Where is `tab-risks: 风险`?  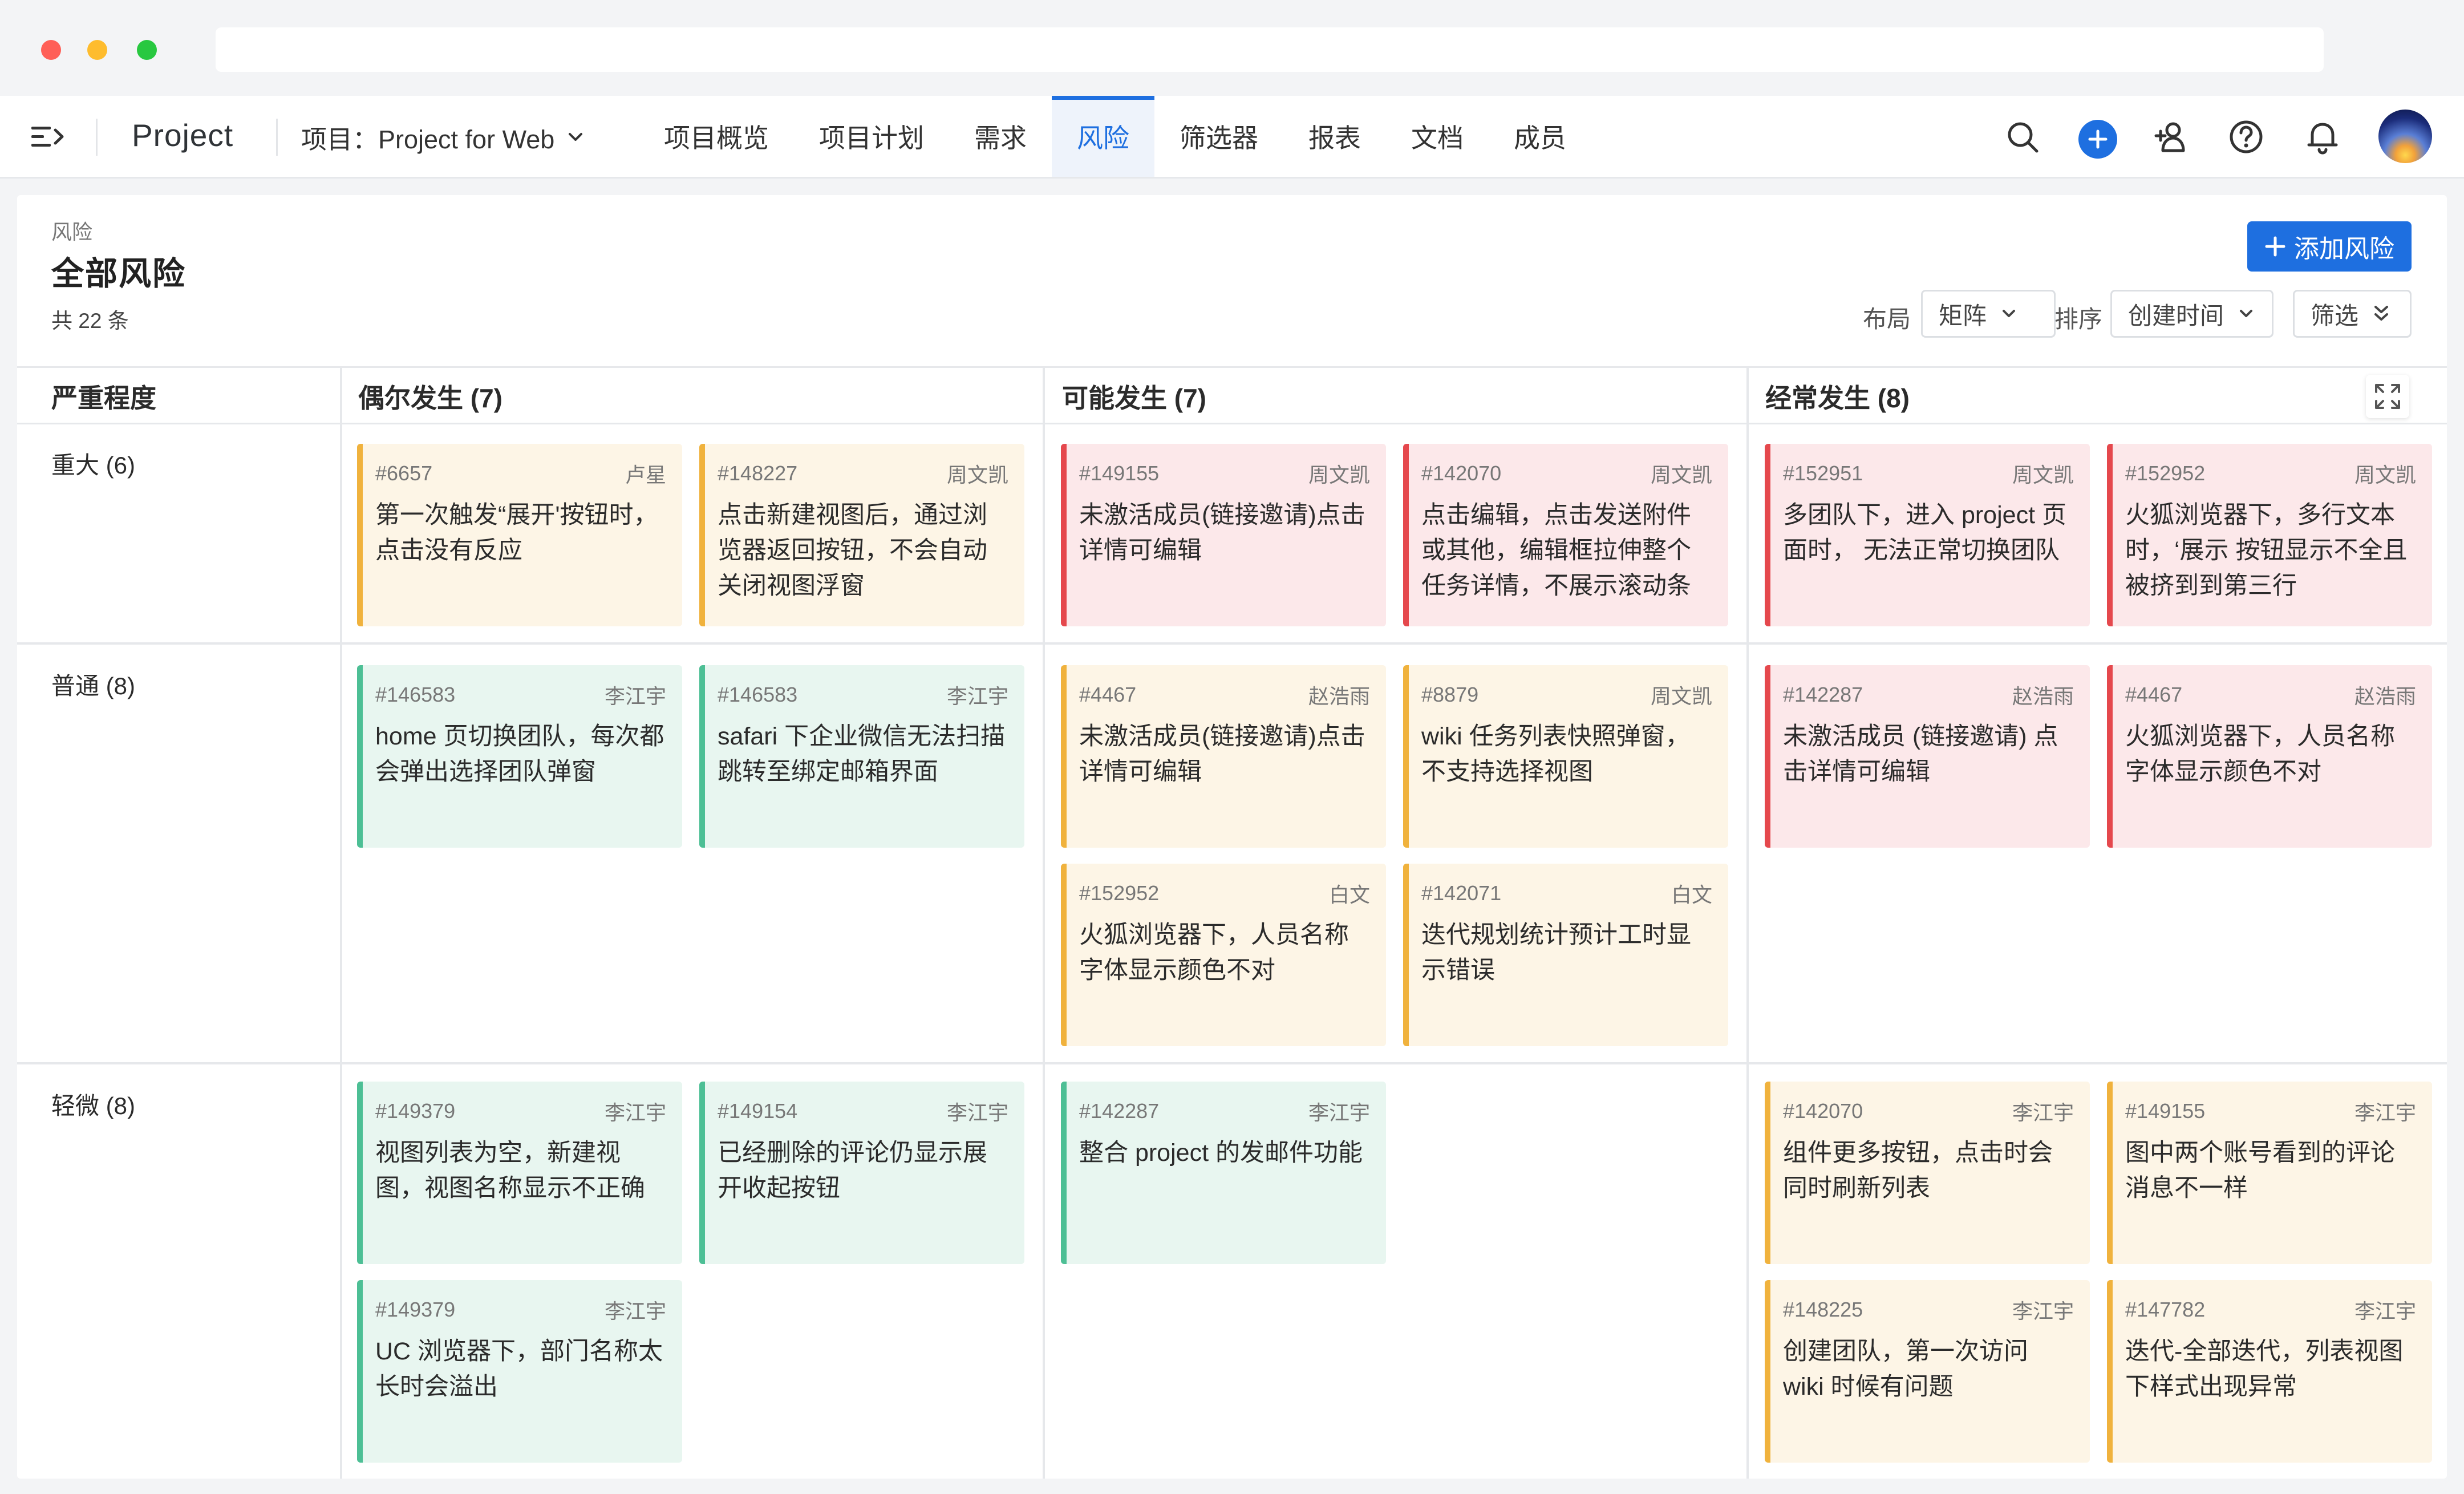 tab-risks: 风险 is located at coordinates (1103, 136).